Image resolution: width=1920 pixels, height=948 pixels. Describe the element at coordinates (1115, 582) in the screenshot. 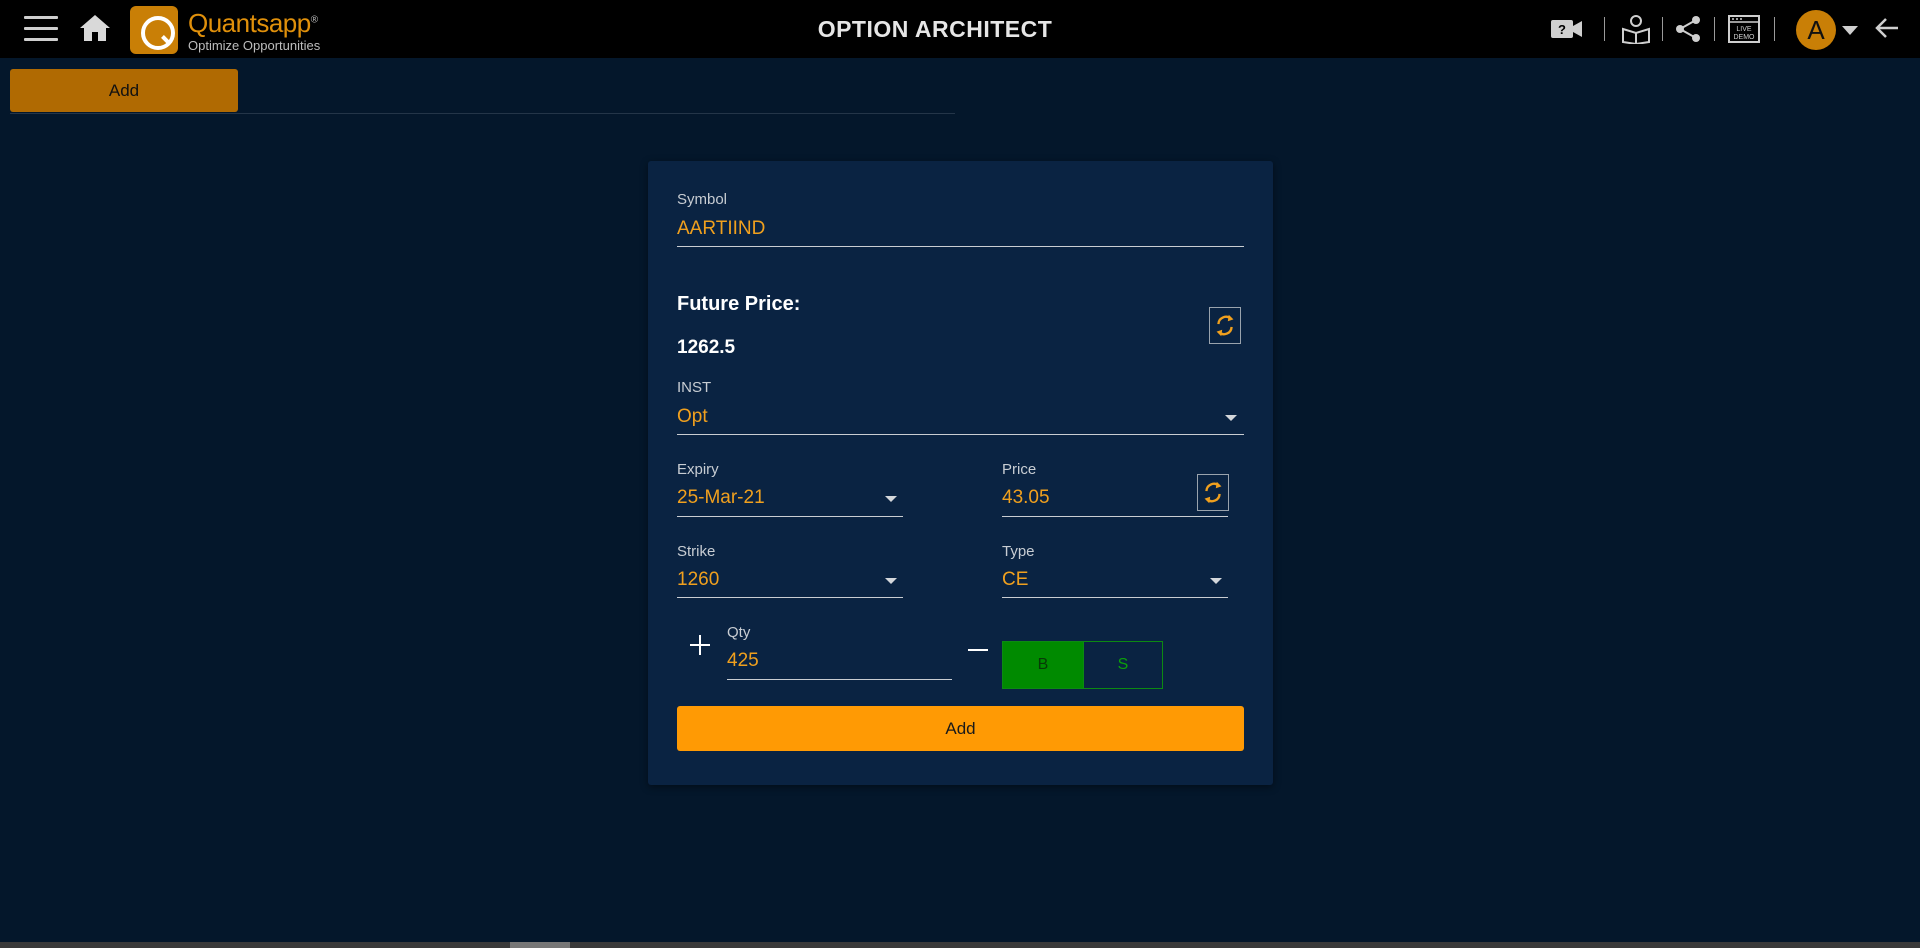

I see `type-select: CE` at that location.